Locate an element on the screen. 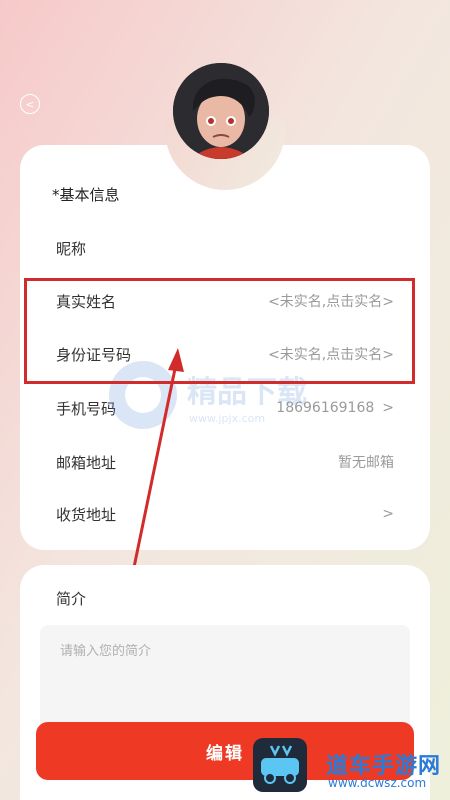 The width and height of the screenshot is (450, 800). brand-url: www.dcwsz.com is located at coordinates (377, 783).